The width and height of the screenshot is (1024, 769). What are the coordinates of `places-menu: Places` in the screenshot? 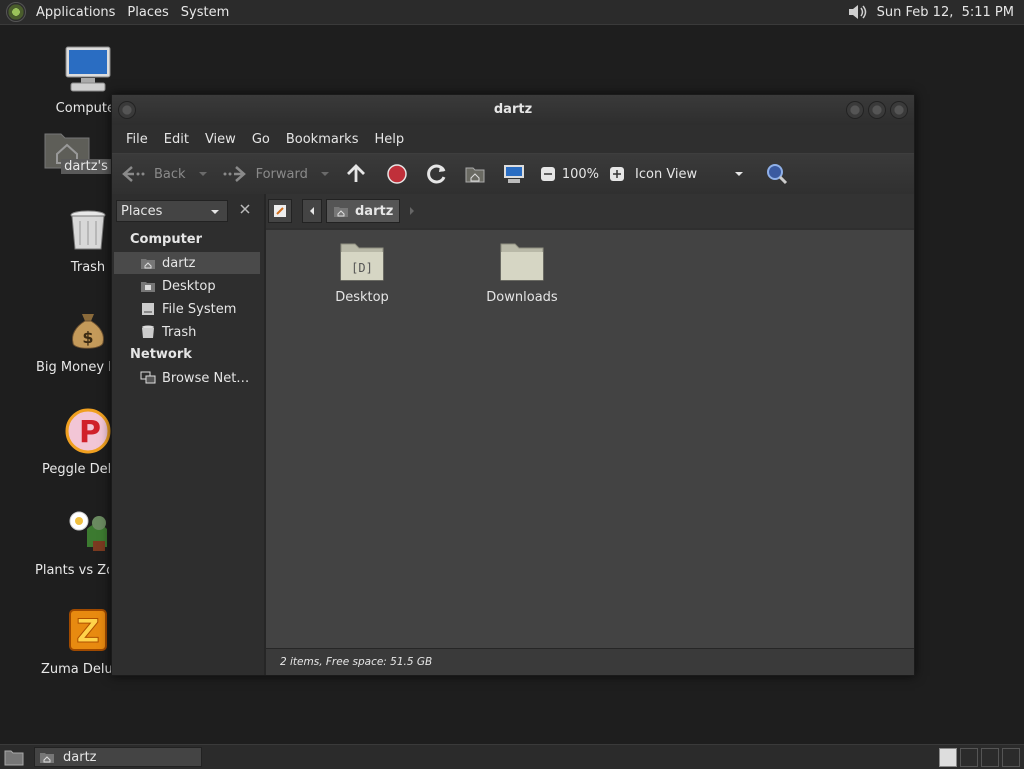 It's located at (147, 12).